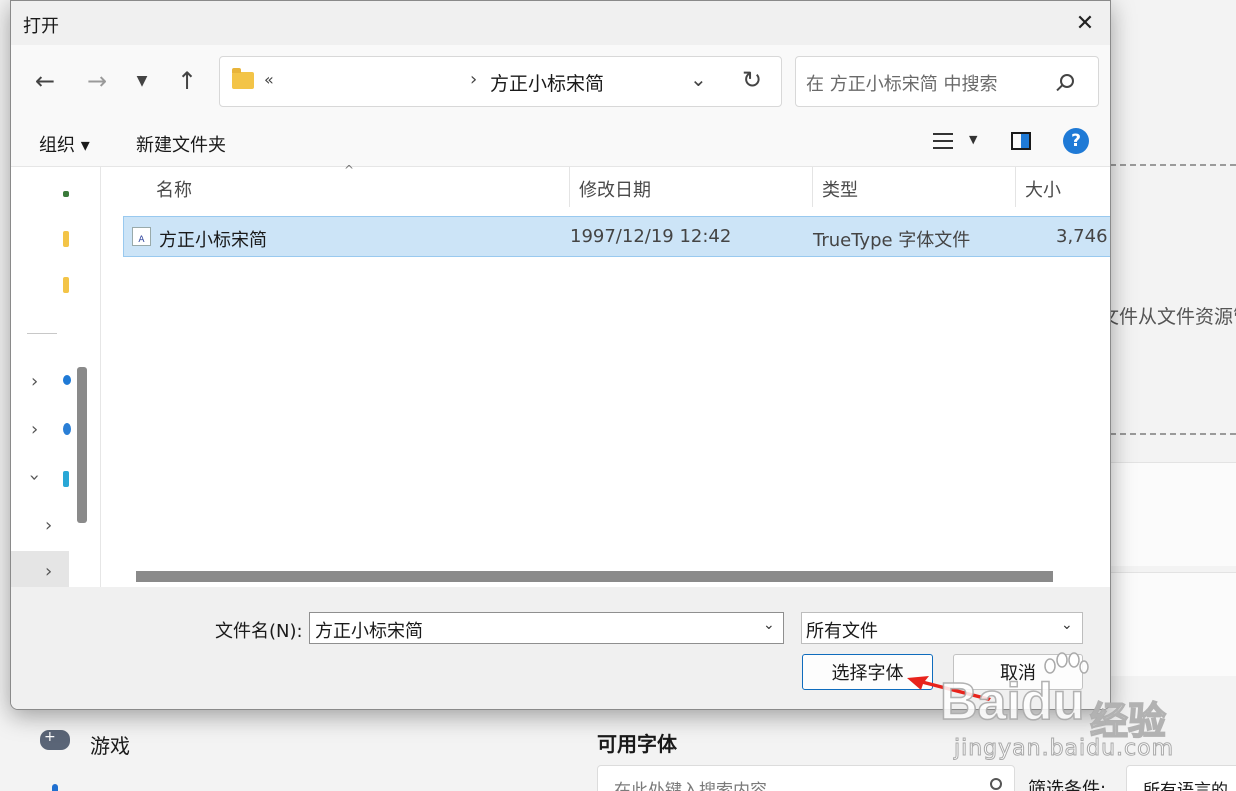 The width and height of the screenshot is (1236, 791). I want to click on filename-label: 文件名(N):, so click(259, 631).